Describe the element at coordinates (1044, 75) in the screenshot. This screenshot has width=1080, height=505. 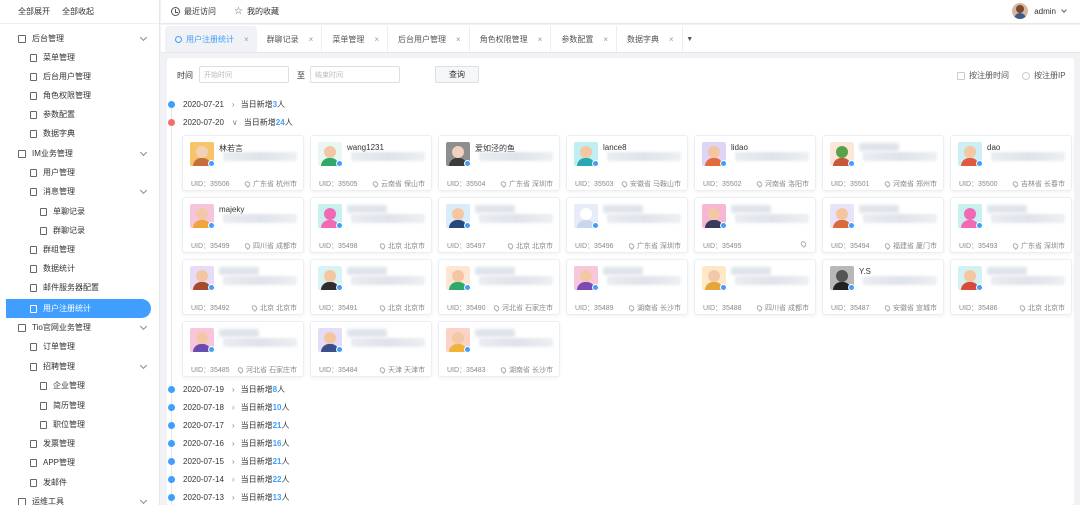
I see `by-register-ip-radio: 按注册IP` at that location.